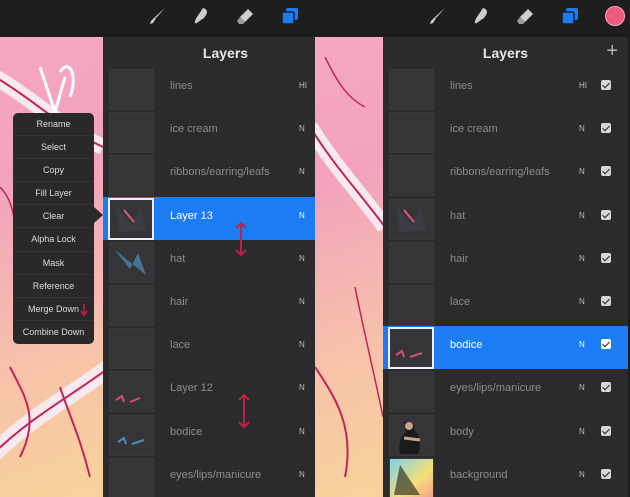  I want to click on menu-clear: Clear, so click(53, 217).